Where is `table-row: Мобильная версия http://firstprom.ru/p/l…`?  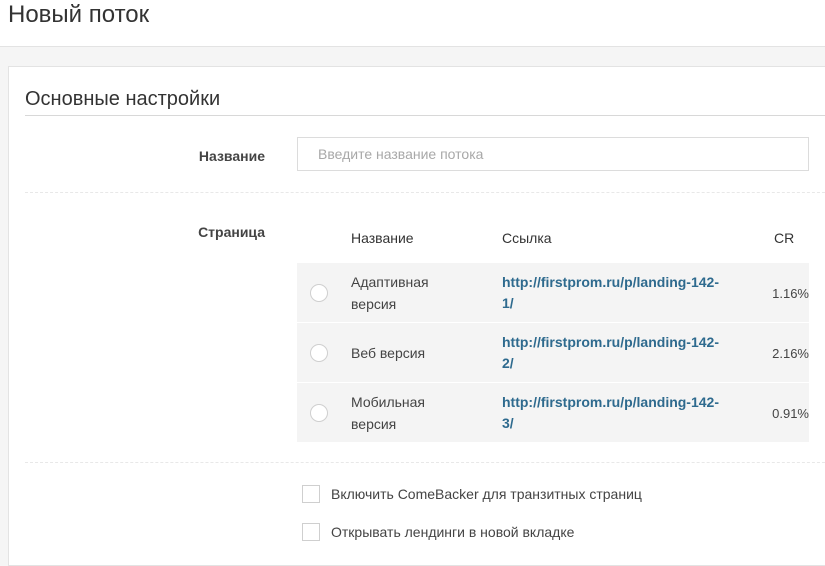 table-row: Мобильная версия http://firstprom.ru/p/l… is located at coordinates (553, 413).